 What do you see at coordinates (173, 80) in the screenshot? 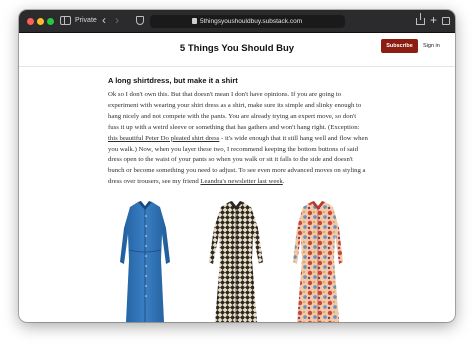
I see `section-heading: A long shirtdress, but make it a shirt` at bounding box center [173, 80].